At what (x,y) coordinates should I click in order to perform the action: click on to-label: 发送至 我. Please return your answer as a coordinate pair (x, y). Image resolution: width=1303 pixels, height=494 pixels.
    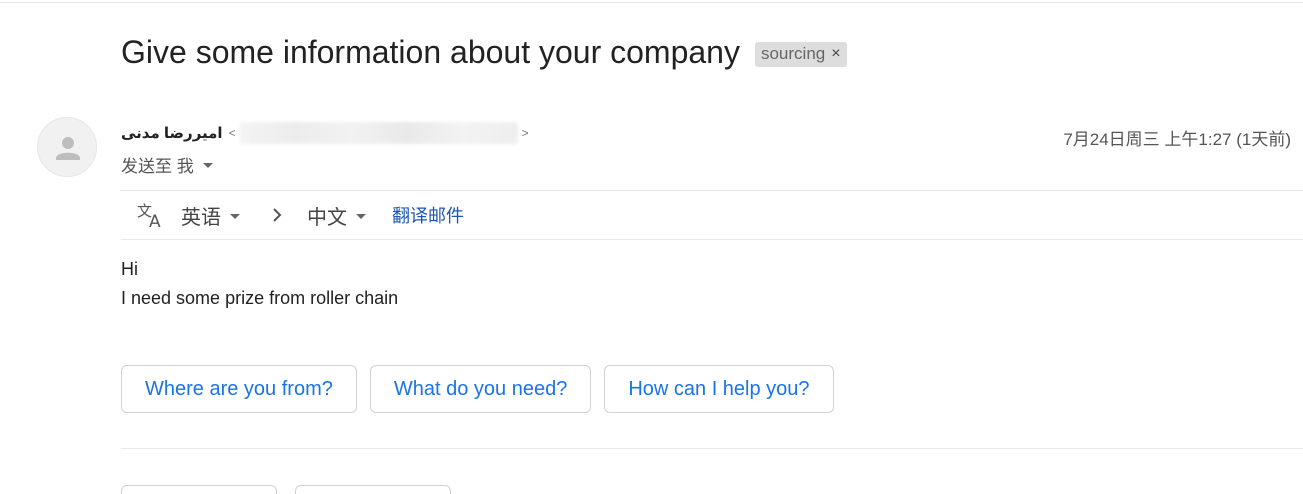
    Looking at the image, I should click on (157, 166).